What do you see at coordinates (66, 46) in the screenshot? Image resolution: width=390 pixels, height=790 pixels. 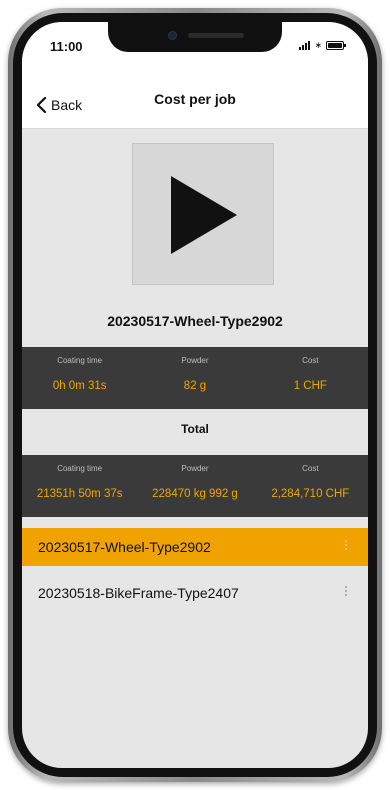 I see `status-time: 11:00` at bounding box center [66, 46].